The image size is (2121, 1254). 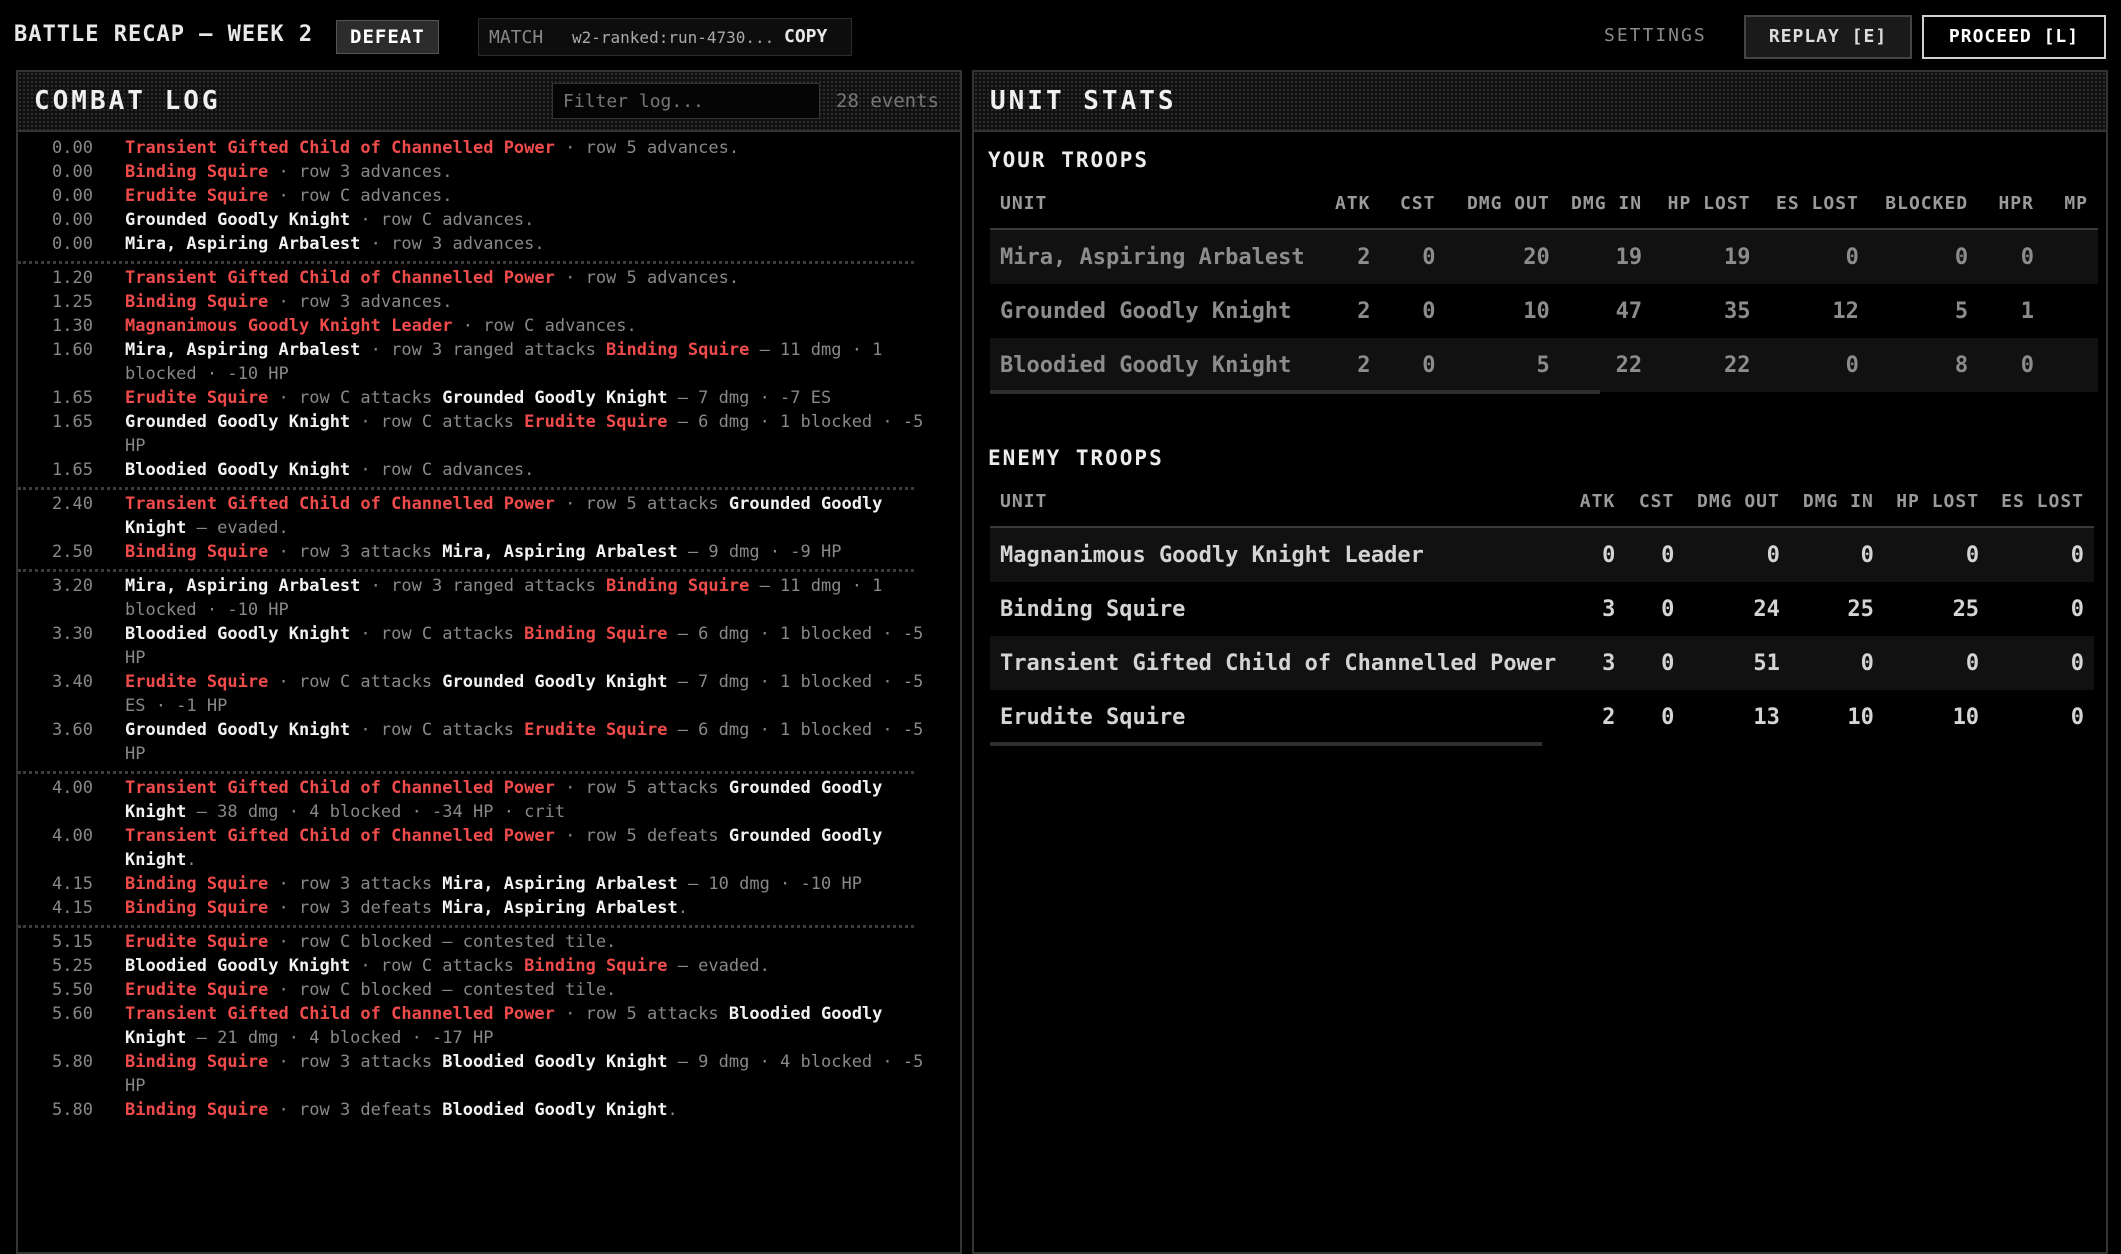 What do you see at coordinates (1295, 392) in the screenshot?
I see `your-troops-scrollbar` at bounding box center [1295, 392].